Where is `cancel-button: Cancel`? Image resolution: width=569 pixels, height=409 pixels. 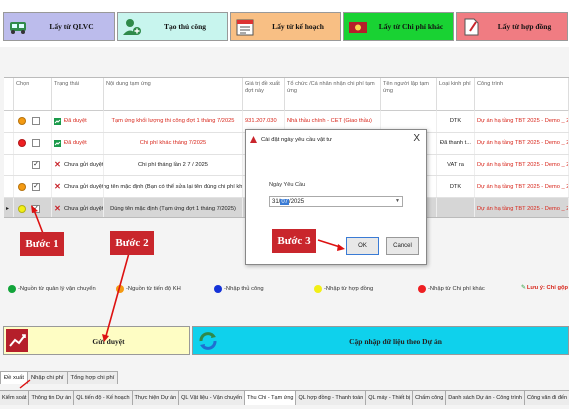
cancel-button: Cancel is located at coordinates (402, 246).